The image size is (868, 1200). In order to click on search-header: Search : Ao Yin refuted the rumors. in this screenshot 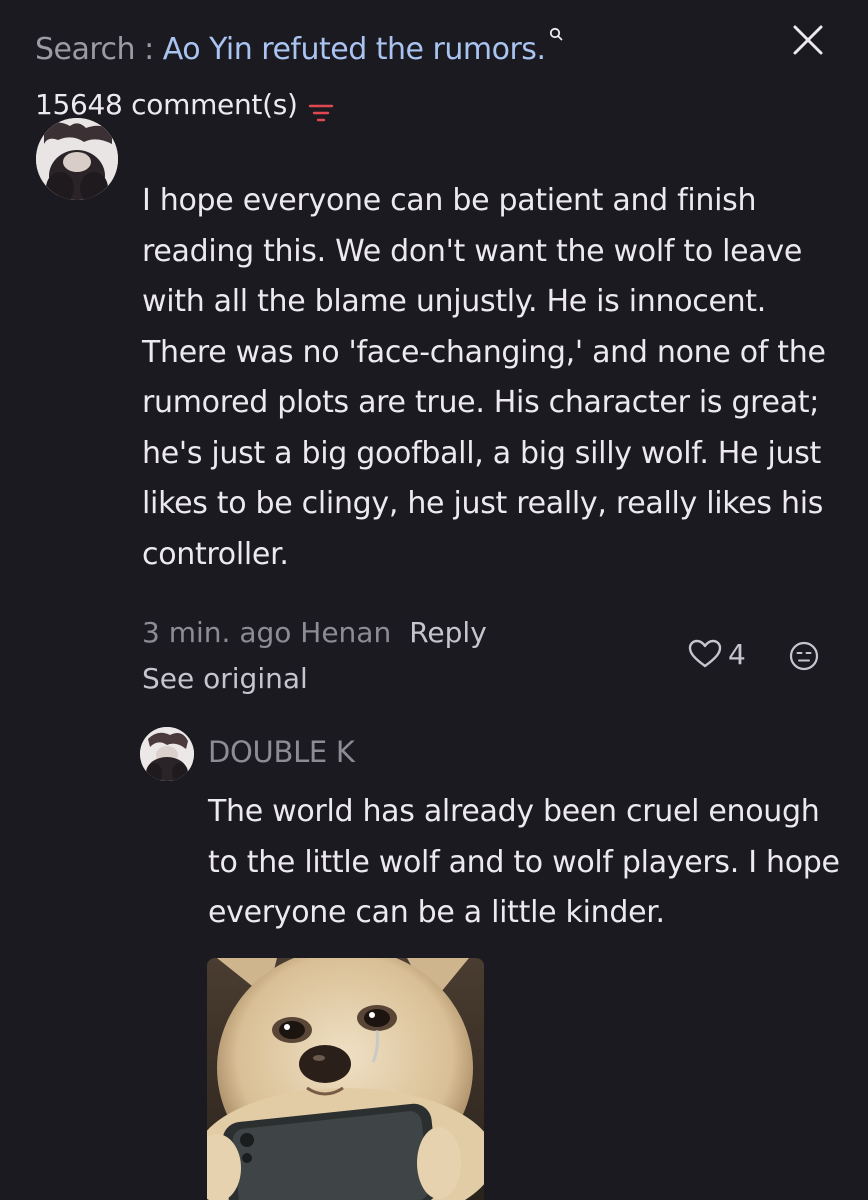, I will do `click(299, 49)`.